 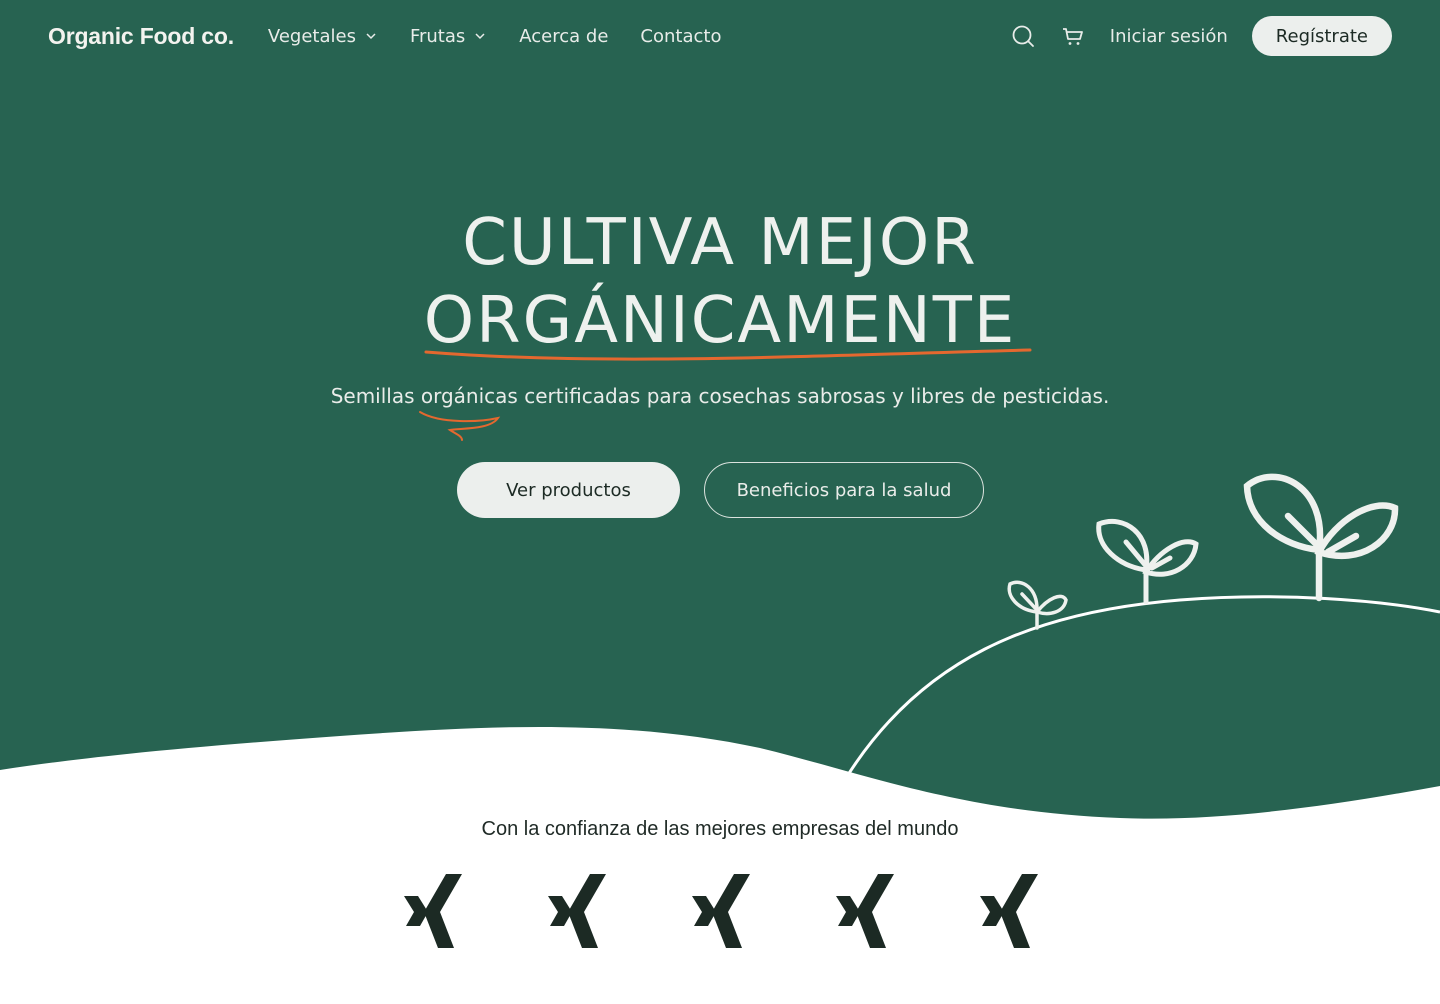 What do you see at coordinates (437, 36) in the screenshot?
I see `nav-item-label: Frutas` at bounding box center [437, 36].